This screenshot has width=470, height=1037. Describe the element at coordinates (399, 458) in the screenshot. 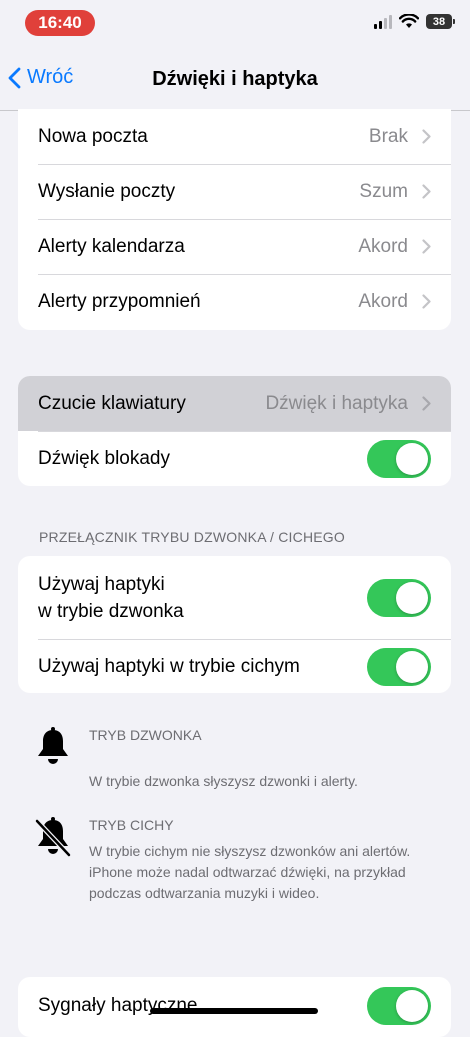

I see `lock-sound-toggle` at that location.